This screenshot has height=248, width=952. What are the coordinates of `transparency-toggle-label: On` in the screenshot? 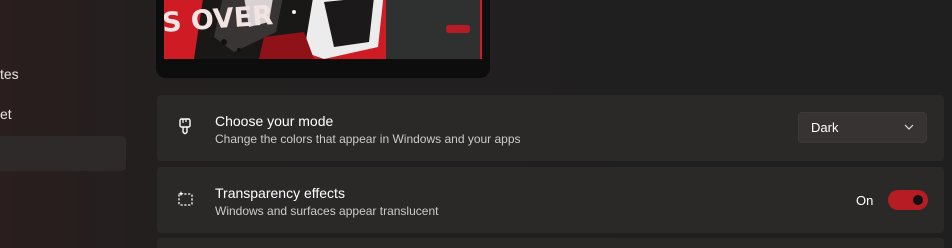 It's located at (865, 200).